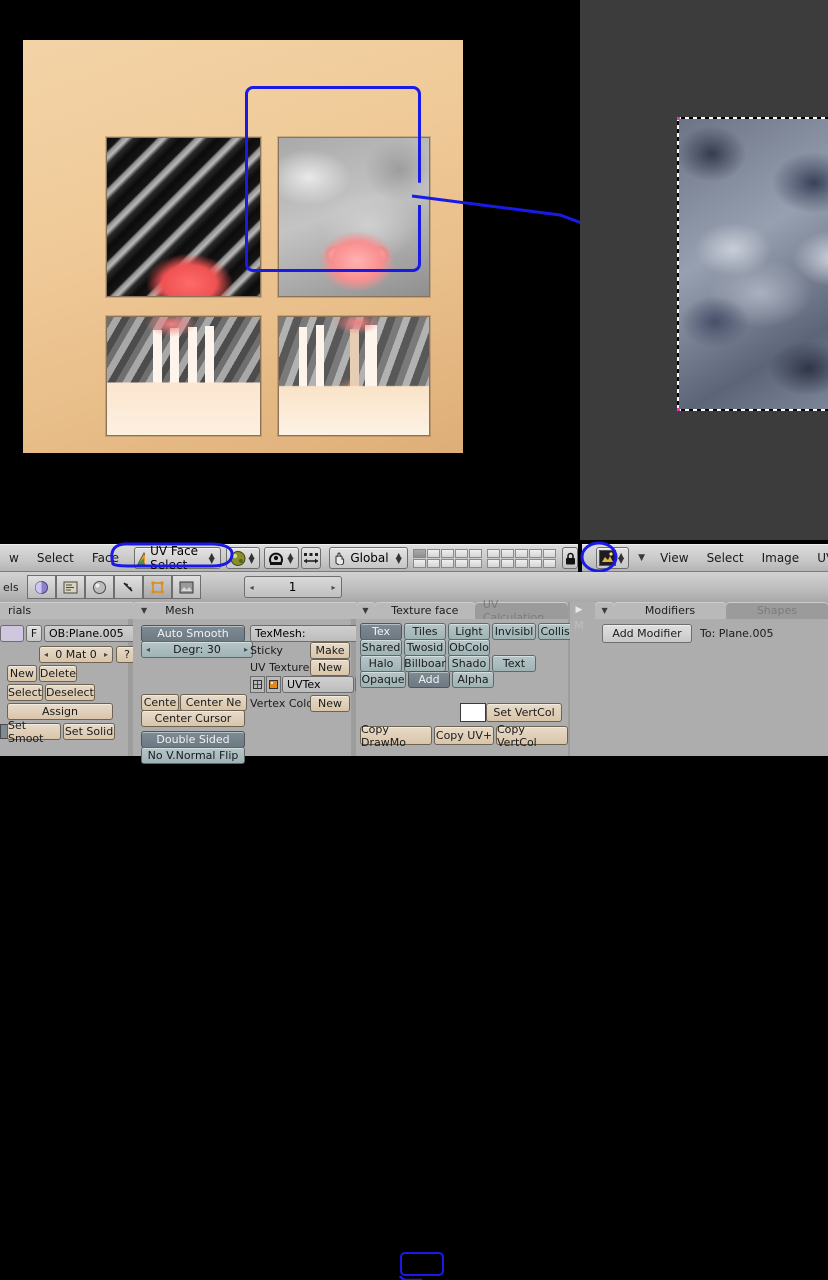  I want to click on uv-menu-view: View, so click(674, 558).